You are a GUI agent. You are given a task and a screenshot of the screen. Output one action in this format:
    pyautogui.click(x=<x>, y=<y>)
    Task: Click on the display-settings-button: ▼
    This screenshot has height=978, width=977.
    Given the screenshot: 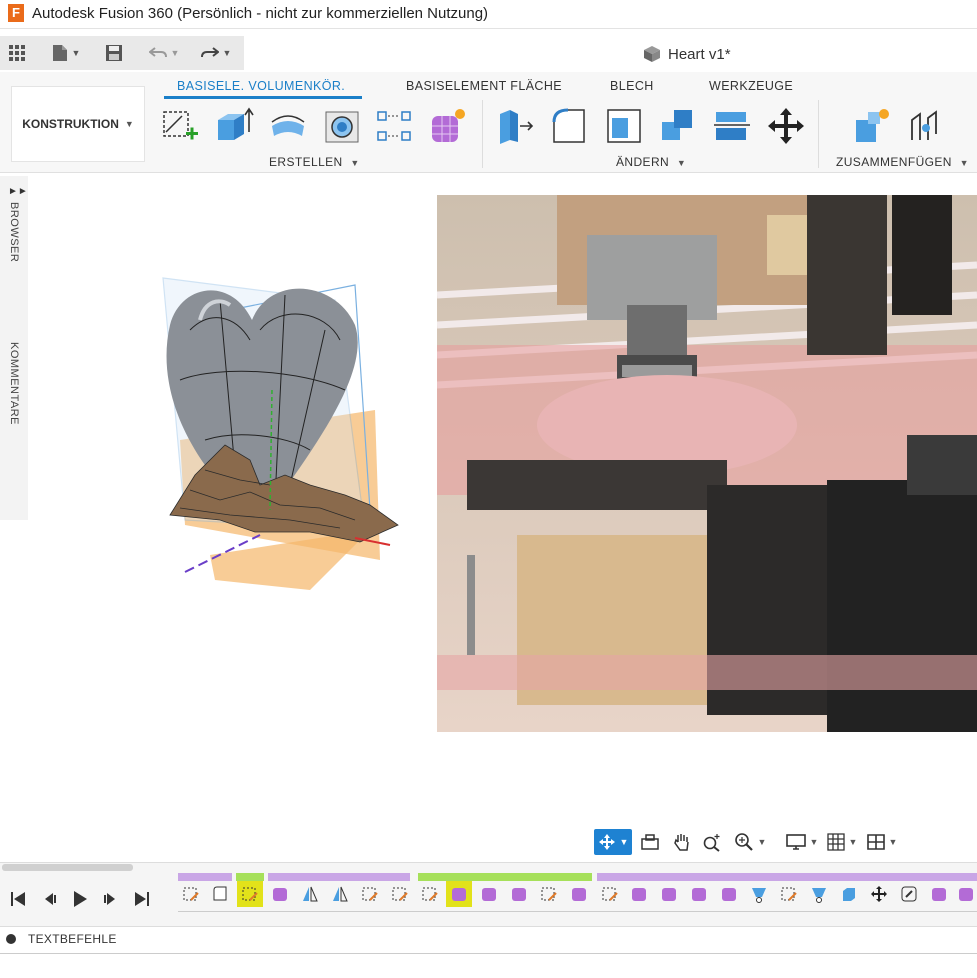 What is the action you would take?
    pyautogui.click(x=802, y=842)
    